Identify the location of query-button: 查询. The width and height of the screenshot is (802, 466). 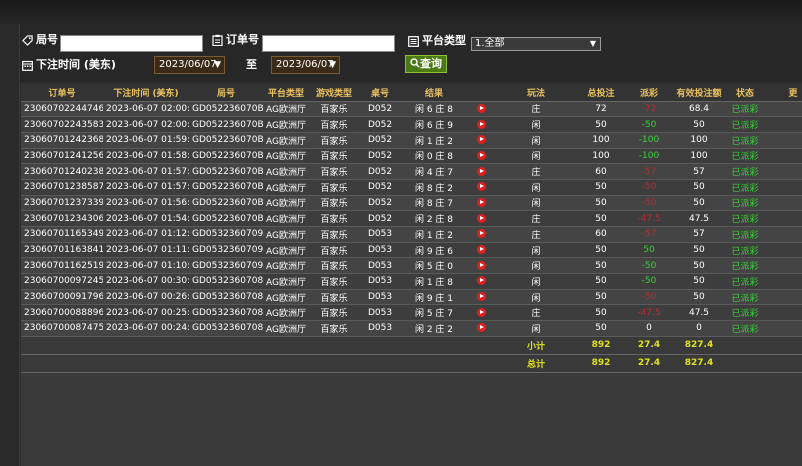
(426, 64).